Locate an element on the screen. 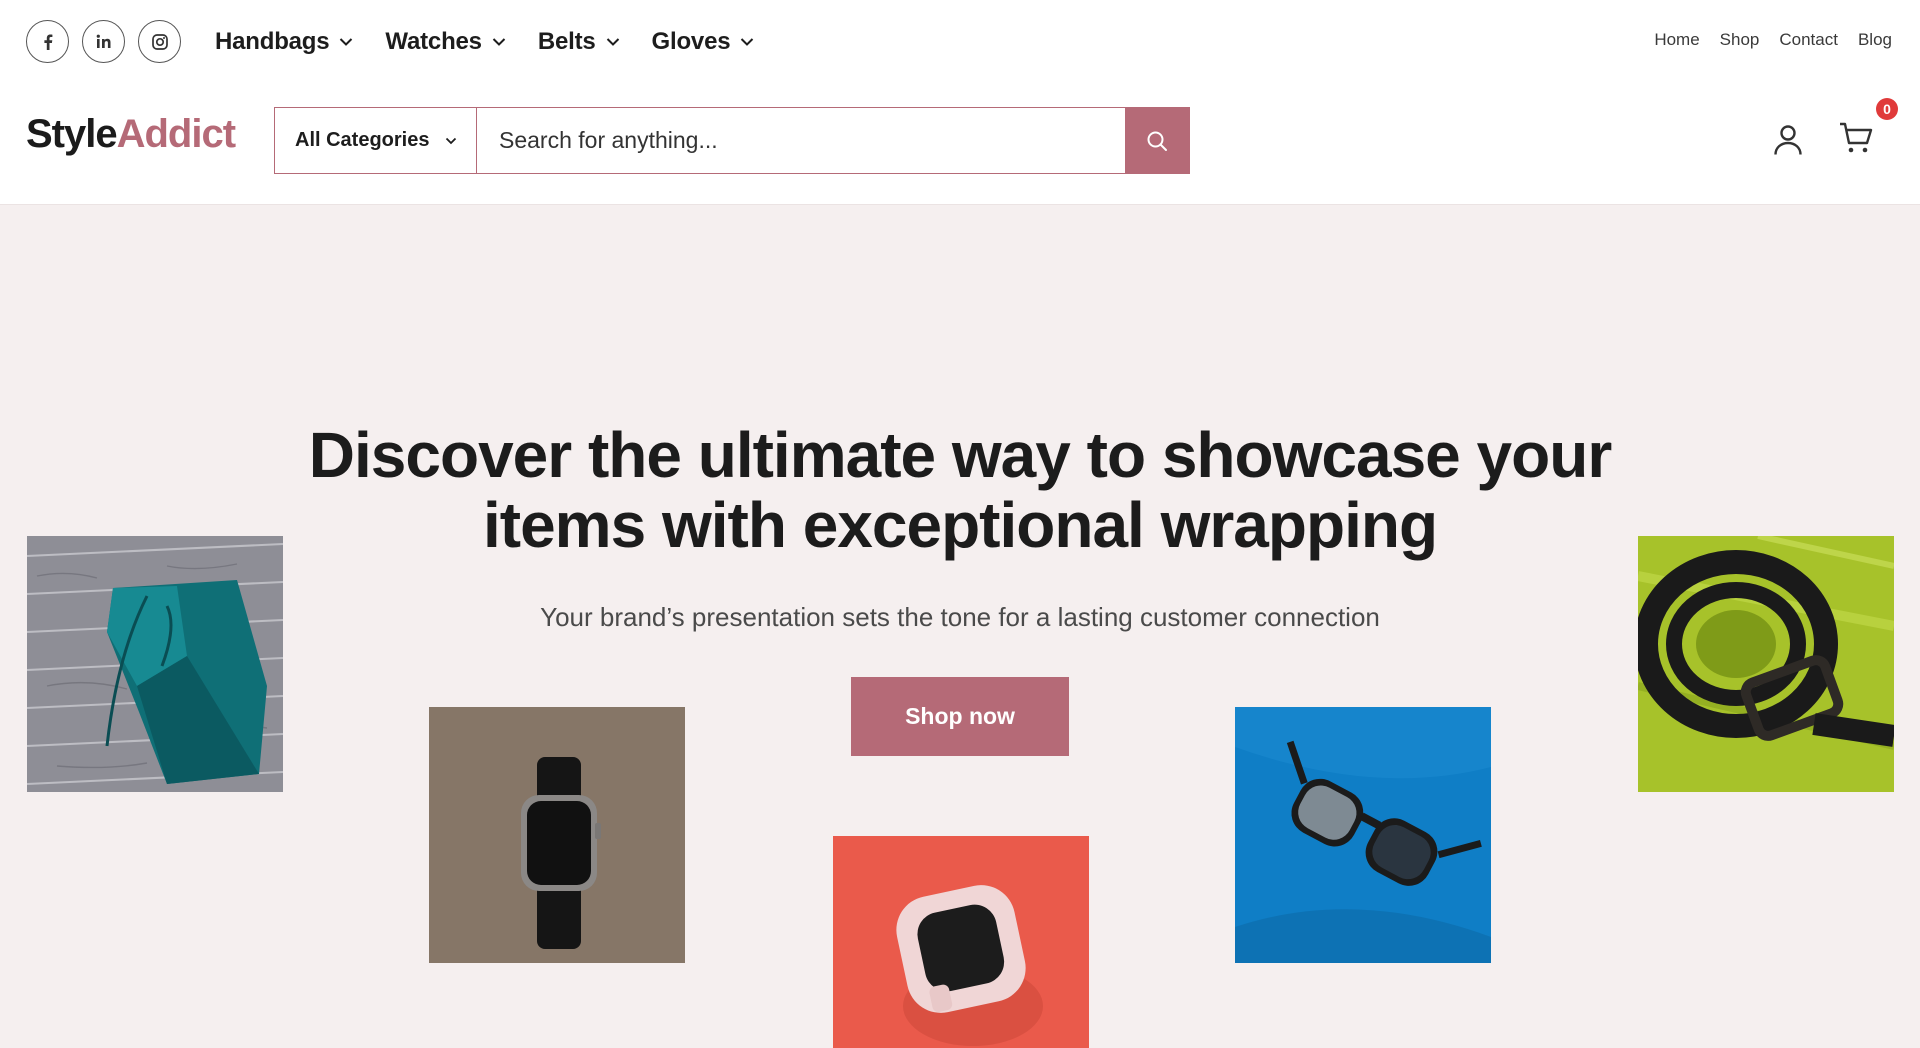  smartwatch-photo is located at coordinates (557, 835).